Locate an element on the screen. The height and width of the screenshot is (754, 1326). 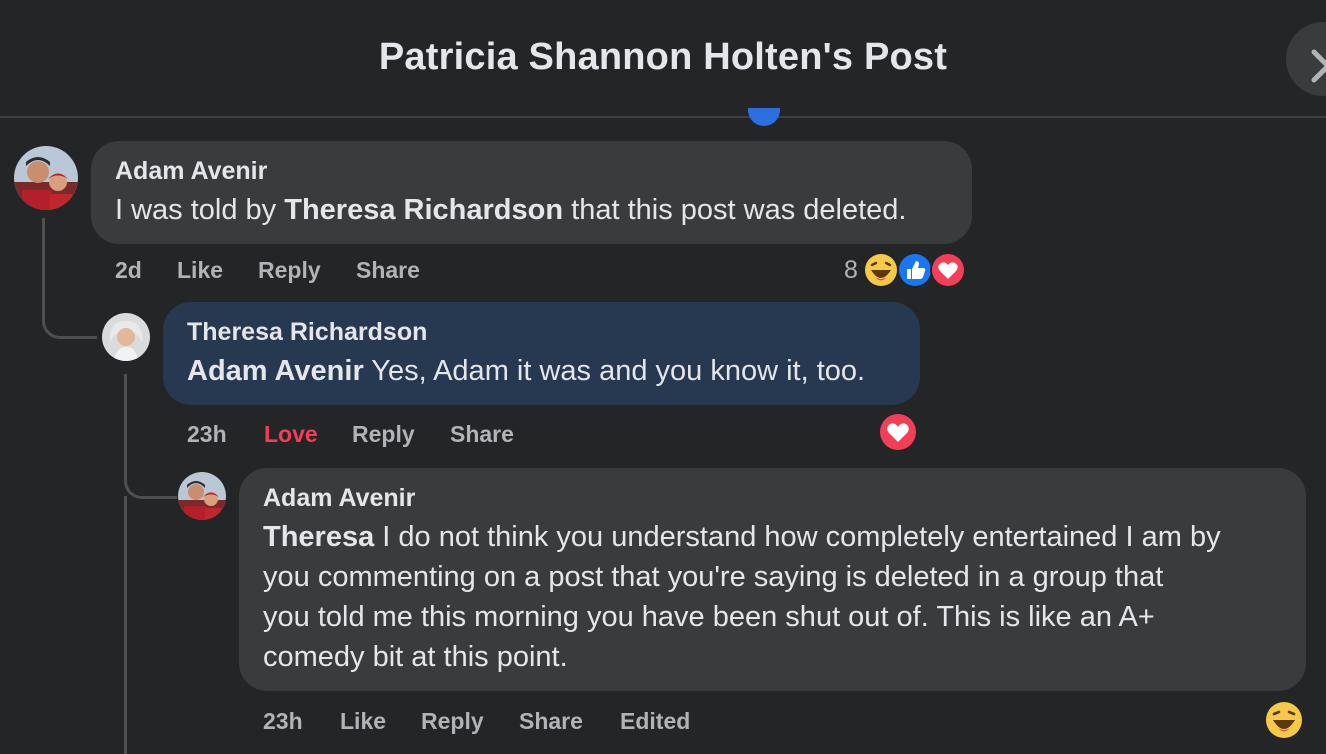
reaction-count: 8 is located at coordinates (851, 270).